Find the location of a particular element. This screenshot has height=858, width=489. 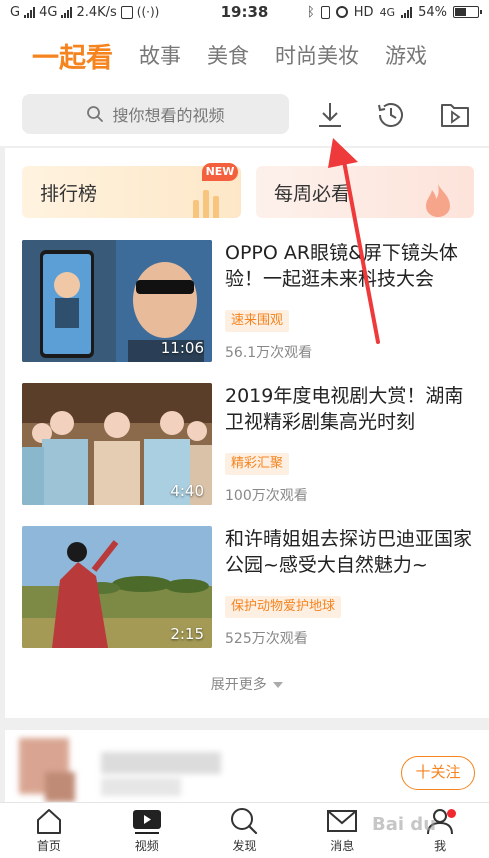

local-video-button is located at coordinates (455, 115).